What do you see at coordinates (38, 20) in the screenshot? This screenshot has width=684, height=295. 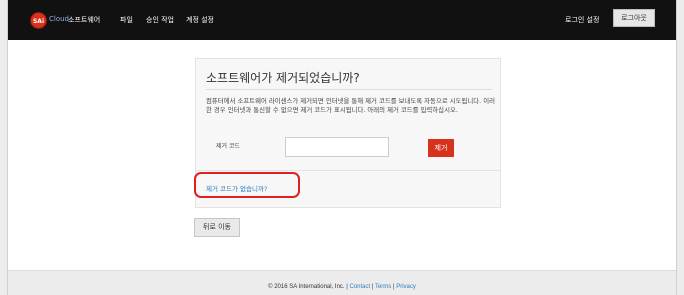 I see `sai-logo-icon: SAi` at bounding box center [38, 20].